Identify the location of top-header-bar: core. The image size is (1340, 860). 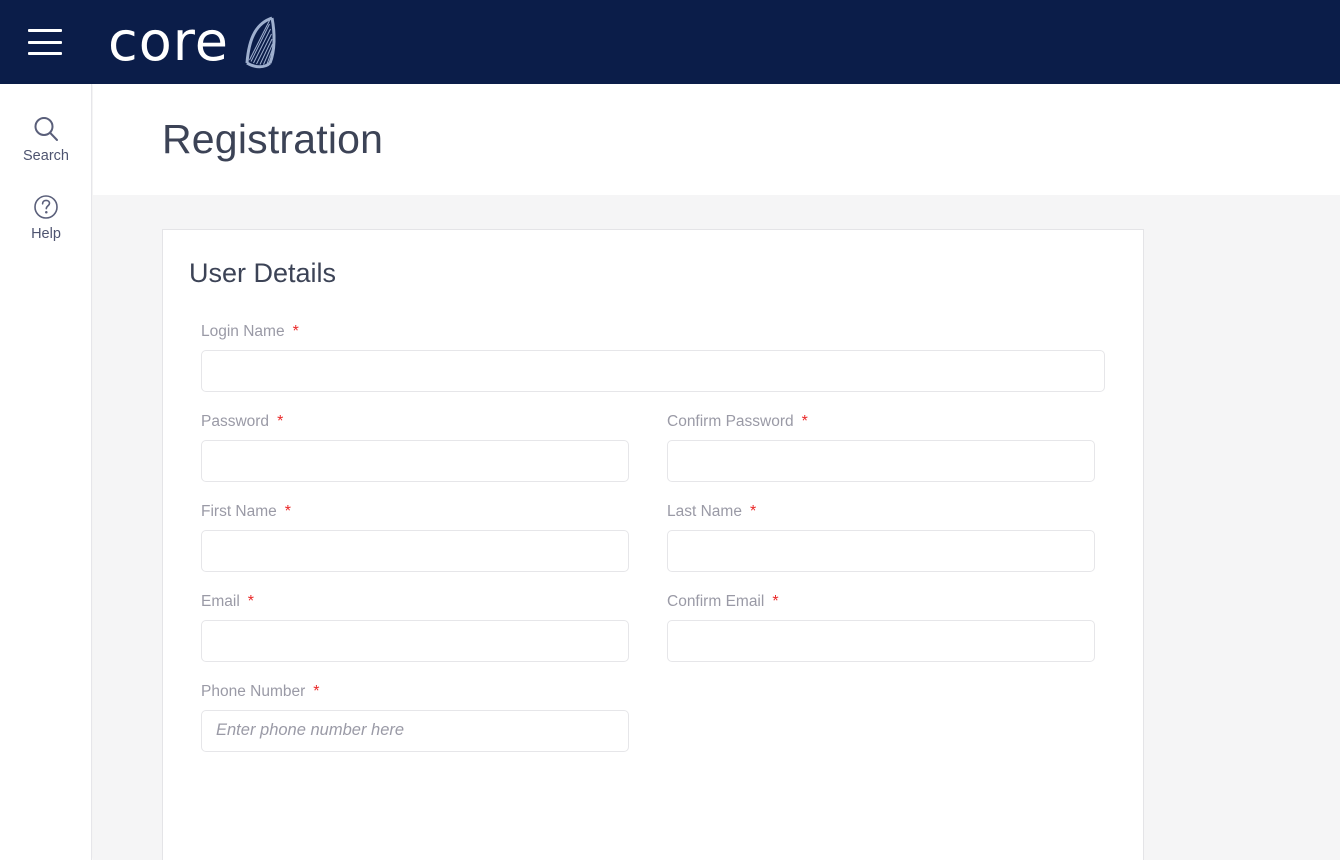
(670, 42).